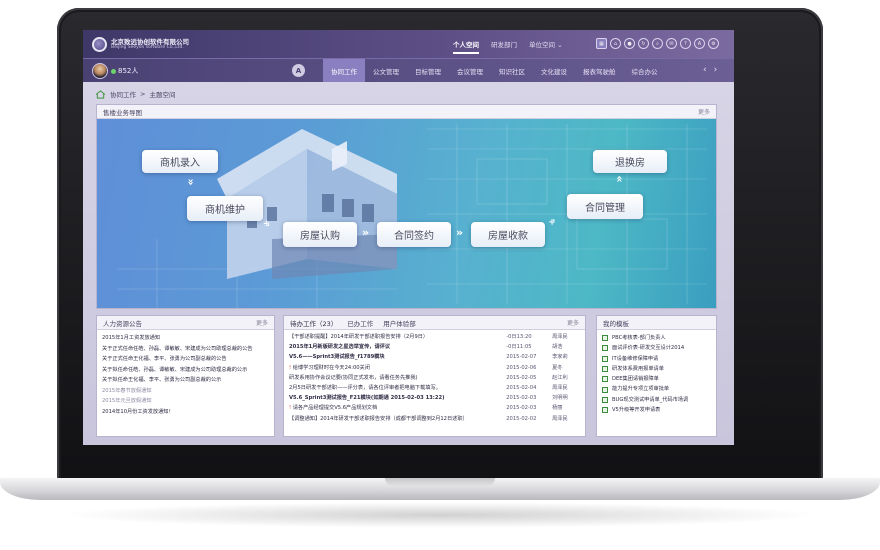  Describe the element at coordinates (656, 400) in the screenshot. I see `list-item: BUG现交测试申请单_代码市场调` at that location.